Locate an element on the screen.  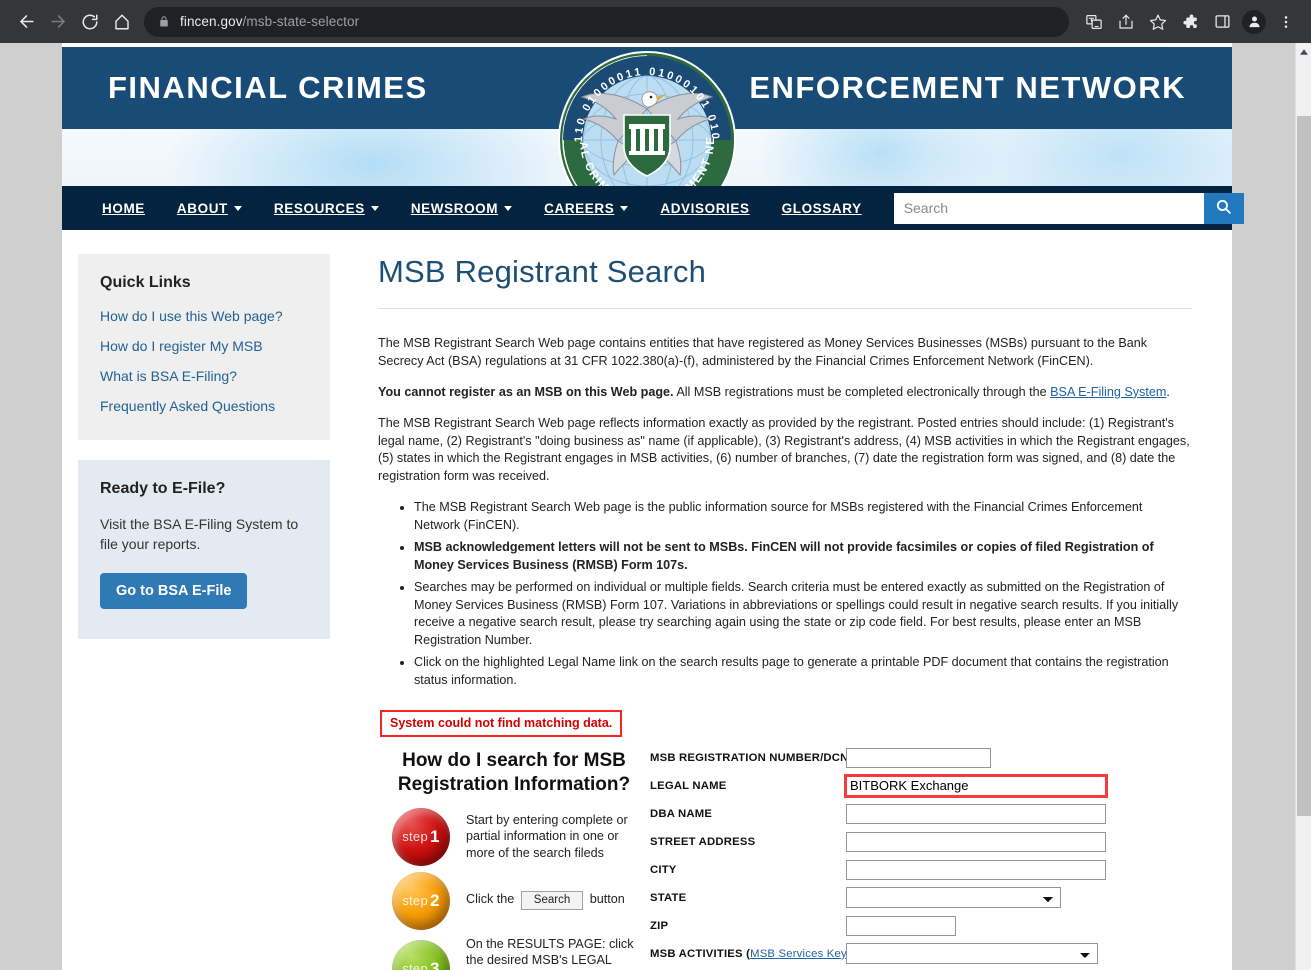
step-badge-number: 3 is located at coordinates (435, 964).